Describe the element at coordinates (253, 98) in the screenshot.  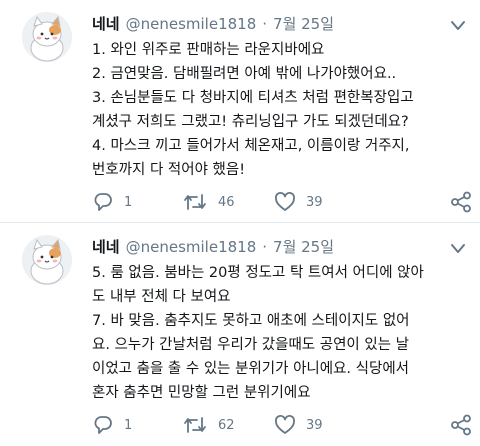
I see `tweet-line: 3. 손님분들도 다 청바지에 티셔츠 처럼 편한복장입고` at that location.